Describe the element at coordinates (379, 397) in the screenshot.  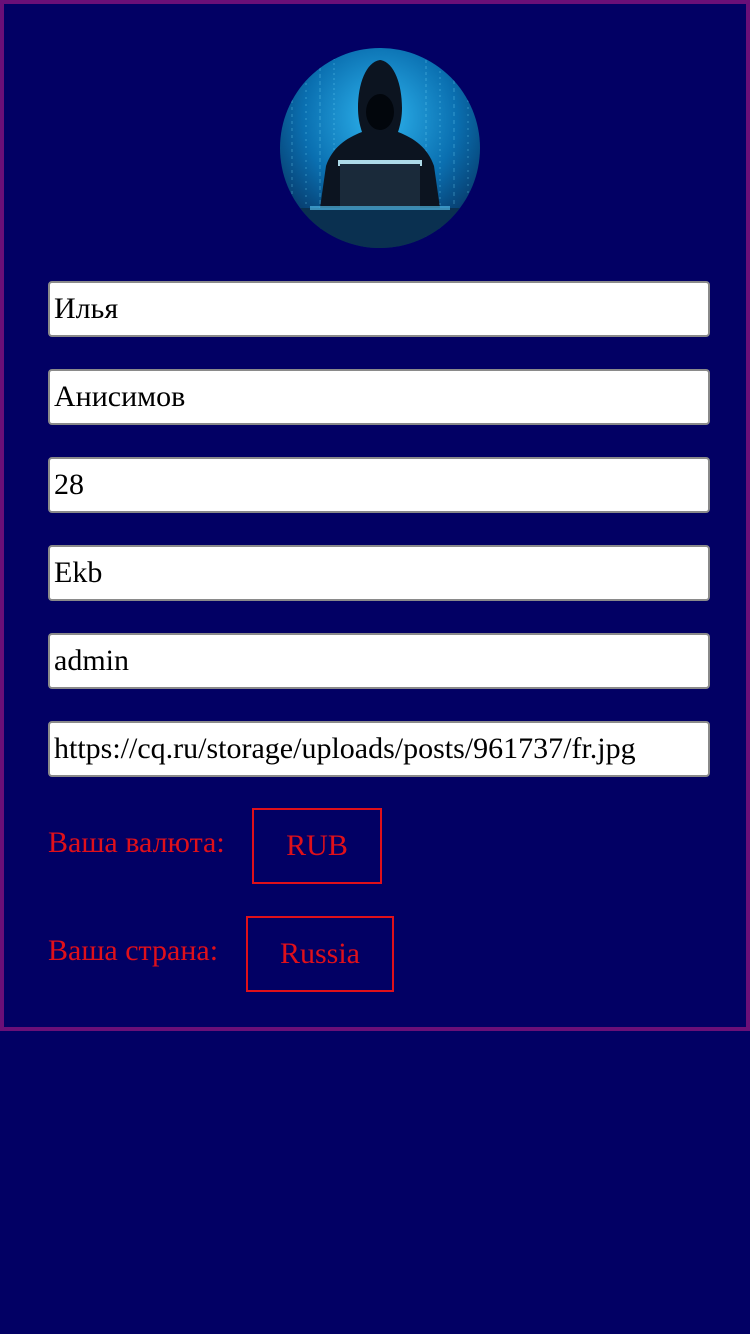
I see `last-name-field` at that location.